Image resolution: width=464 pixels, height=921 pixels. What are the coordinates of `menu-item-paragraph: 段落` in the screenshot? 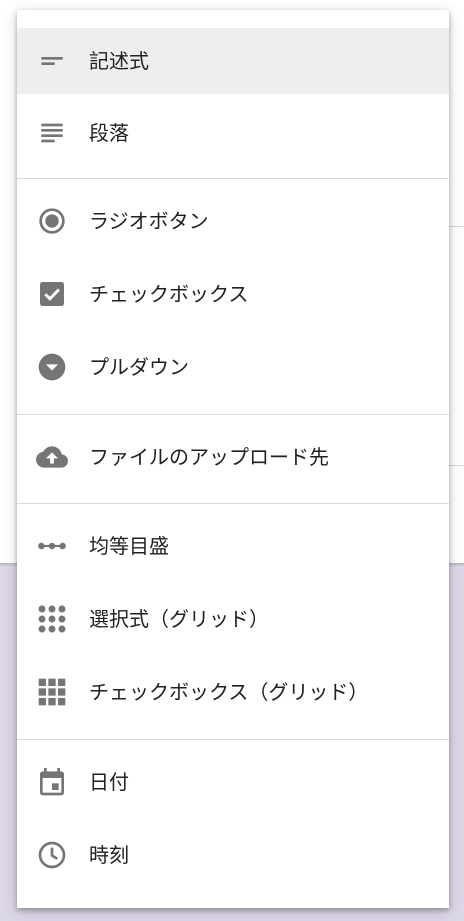 It's located at (233, 133).